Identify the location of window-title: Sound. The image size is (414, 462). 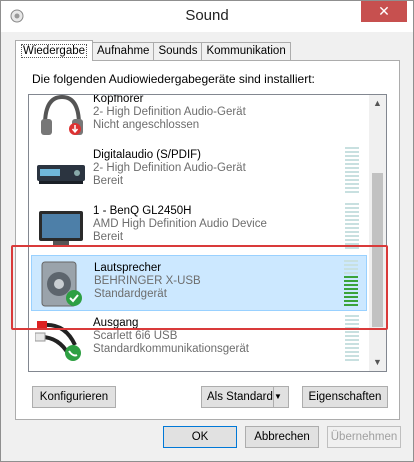
(207, 15).